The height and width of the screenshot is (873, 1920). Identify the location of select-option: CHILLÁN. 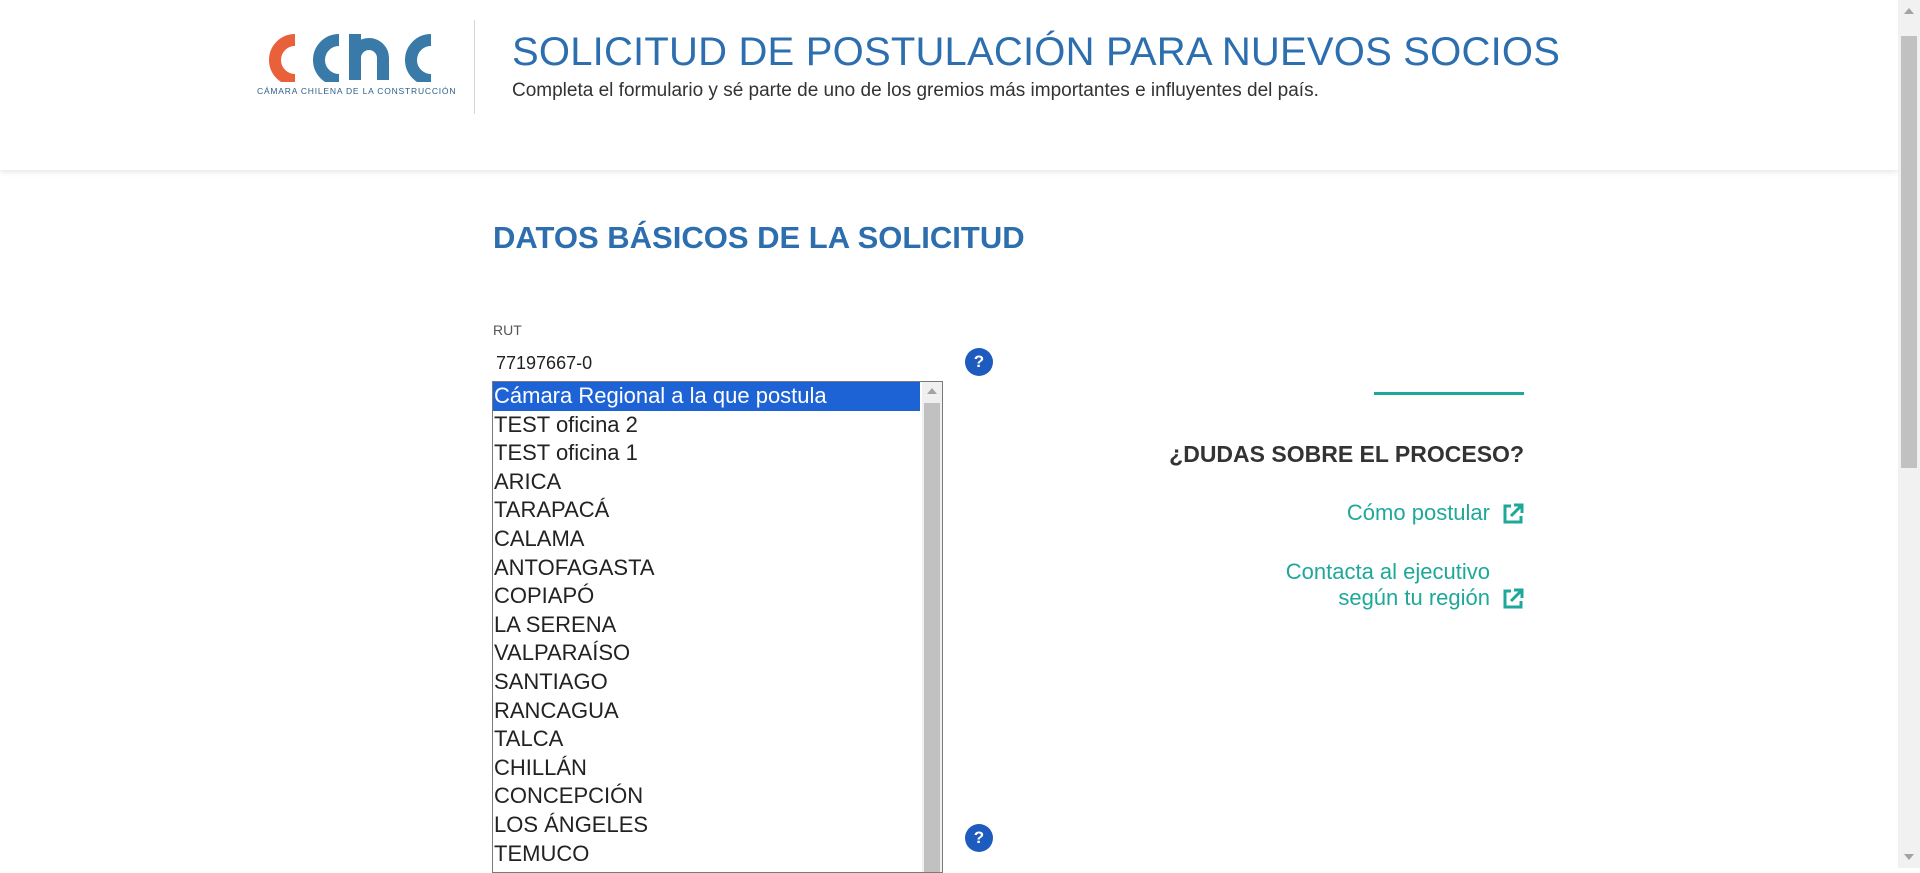
(706, 768).